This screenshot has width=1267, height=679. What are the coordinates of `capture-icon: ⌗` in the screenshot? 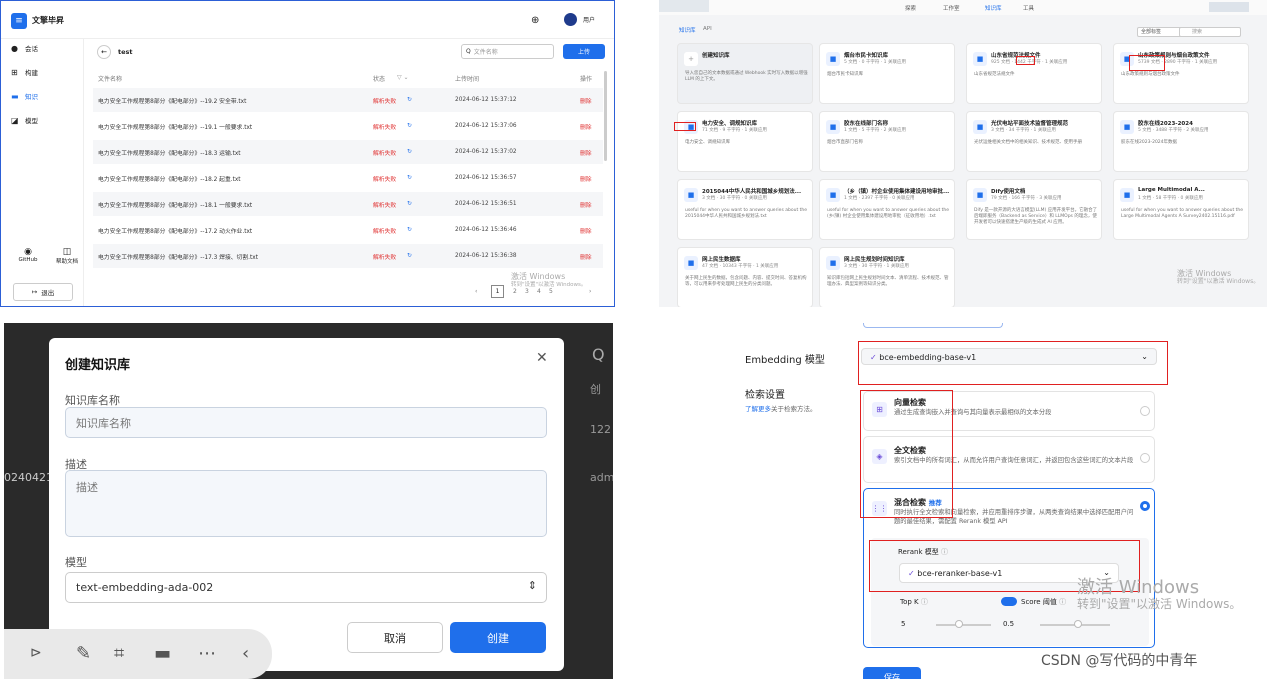 It's located at (119, 653).